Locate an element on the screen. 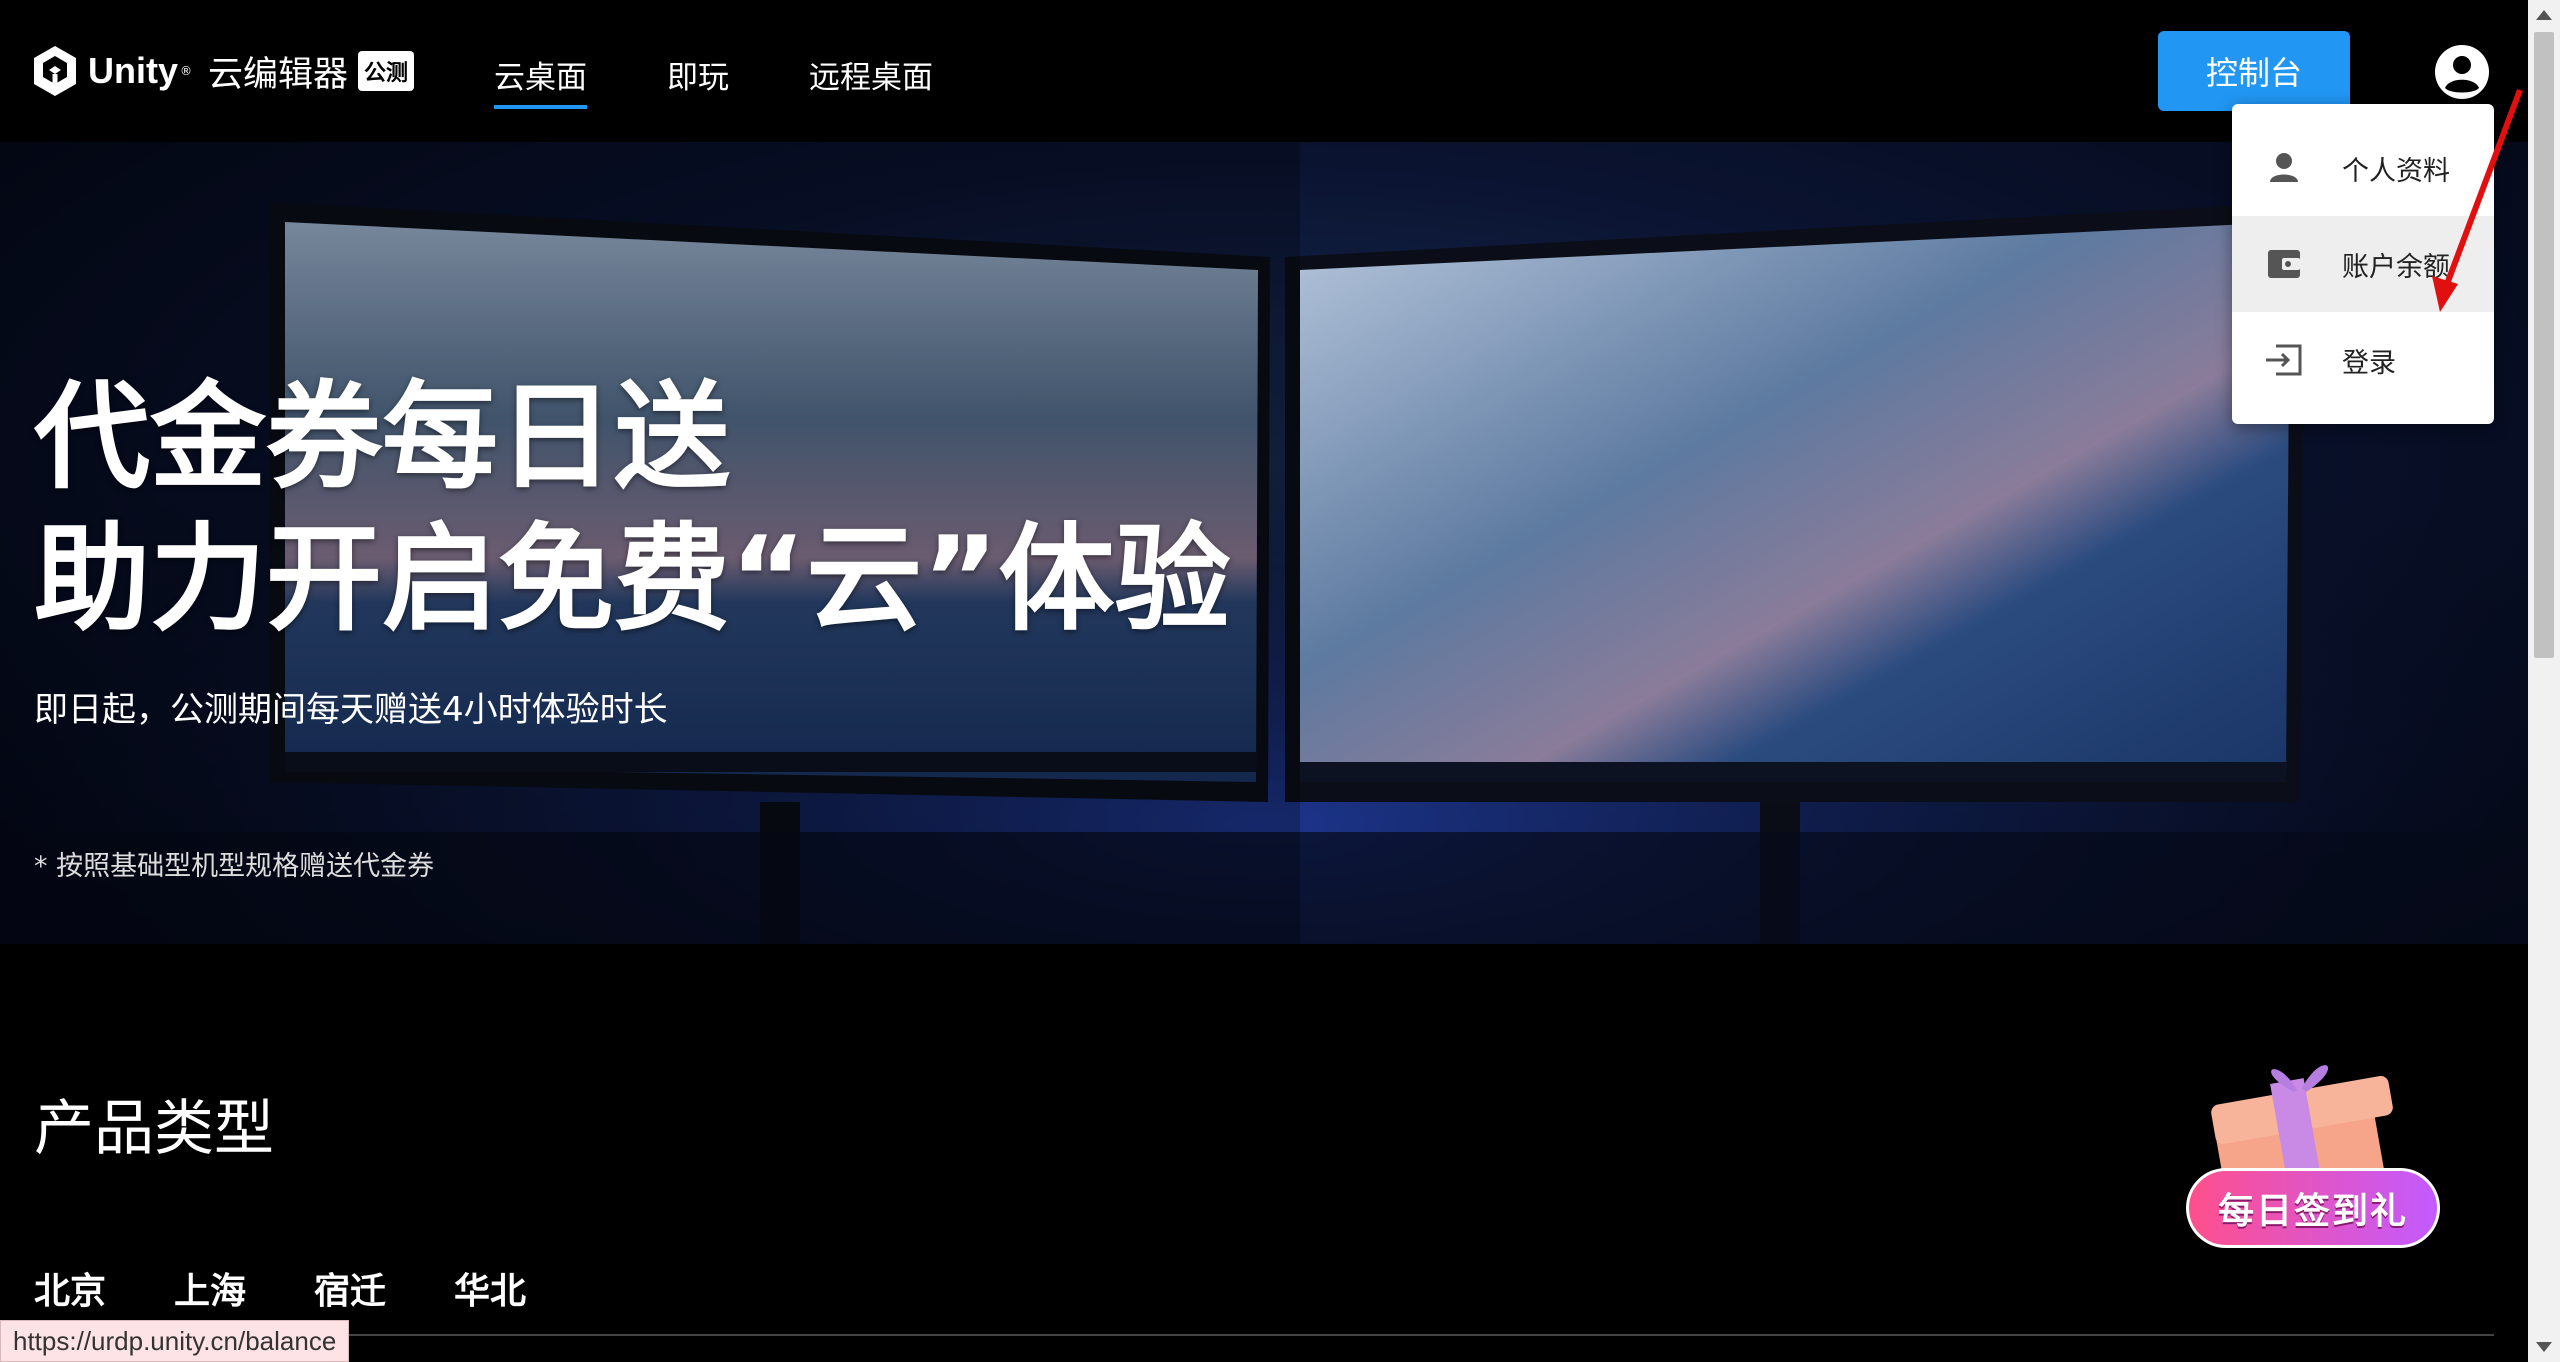  region-tab-beijing: 北京 is located at coordinates (70, 1288).